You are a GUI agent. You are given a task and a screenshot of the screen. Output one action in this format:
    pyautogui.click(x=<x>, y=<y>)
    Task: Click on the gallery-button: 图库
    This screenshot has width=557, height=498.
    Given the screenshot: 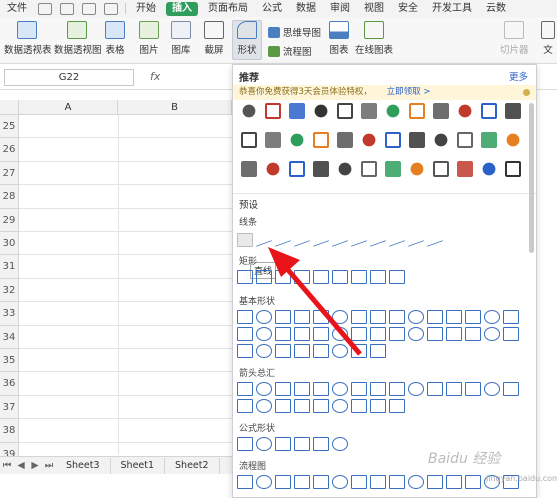 What is the action you would take?
    pyautogui.click(x=181, y=38)
    